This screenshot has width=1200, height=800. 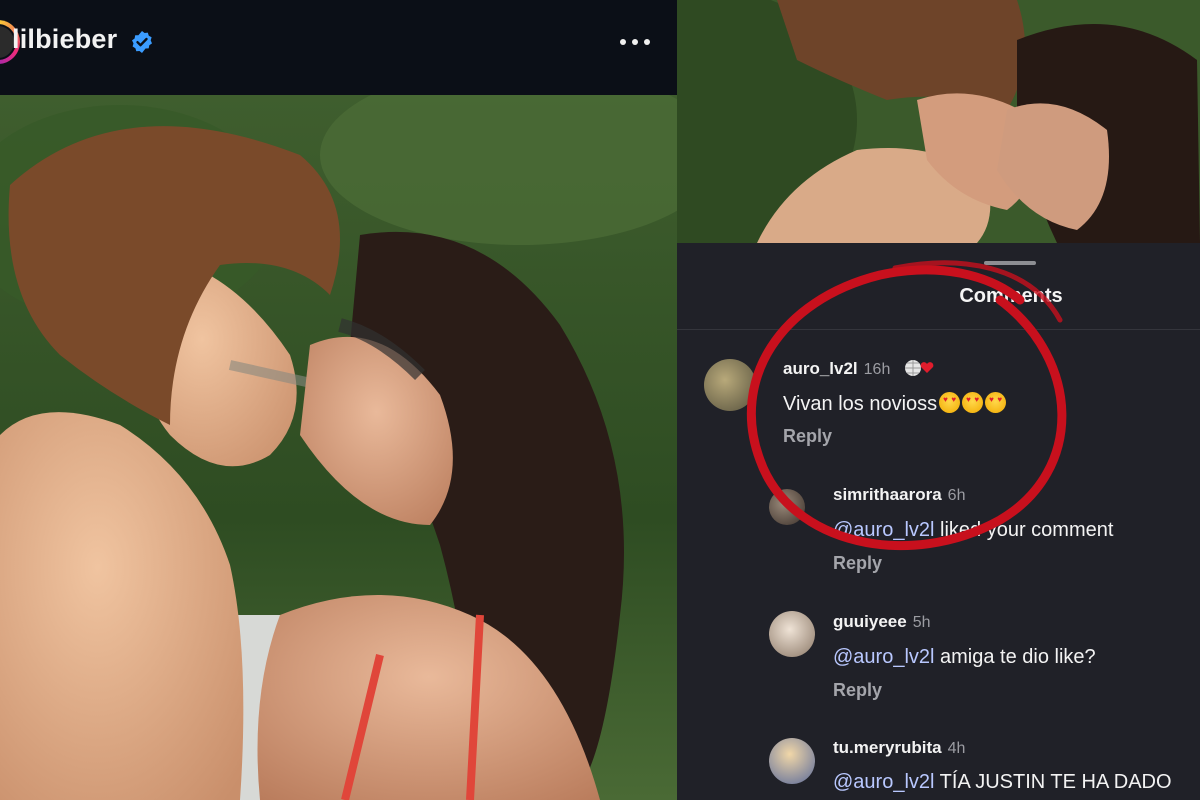 I want to click on globe-heart-icon, so click(x=919, y=368).